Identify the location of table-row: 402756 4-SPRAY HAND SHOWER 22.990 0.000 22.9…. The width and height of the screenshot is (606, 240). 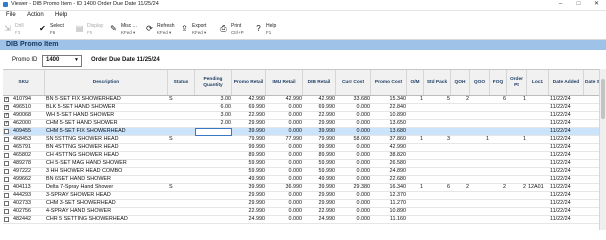
(304, 212).